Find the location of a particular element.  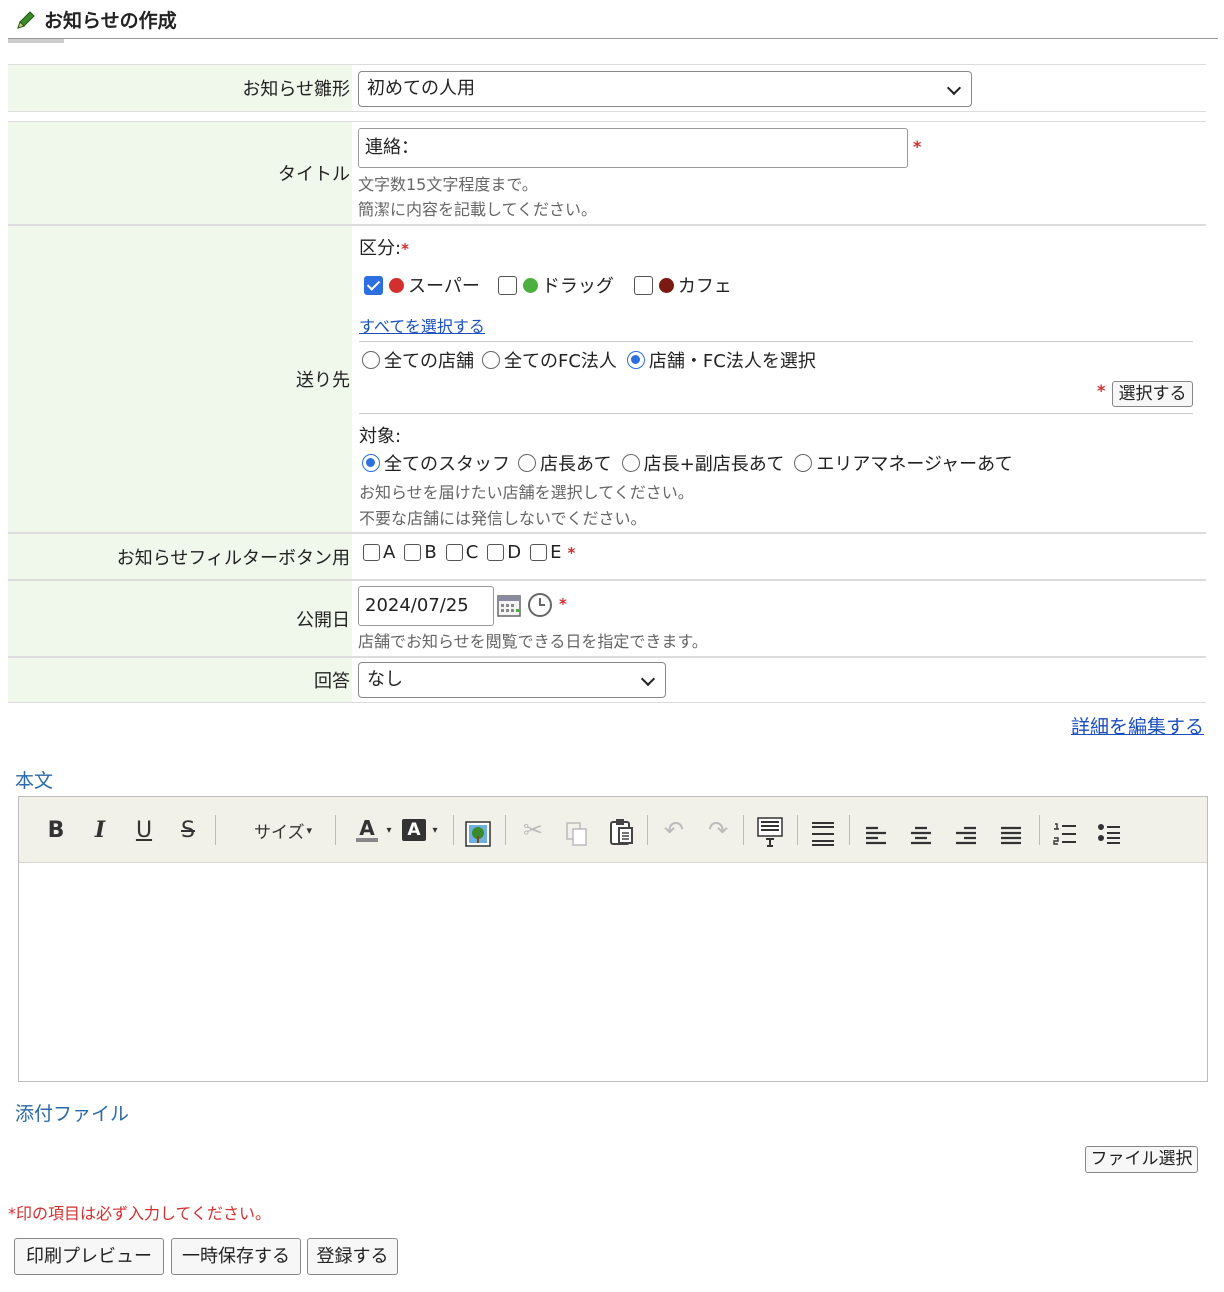

answer-label: 回答 is located at coordinates (332, 681).